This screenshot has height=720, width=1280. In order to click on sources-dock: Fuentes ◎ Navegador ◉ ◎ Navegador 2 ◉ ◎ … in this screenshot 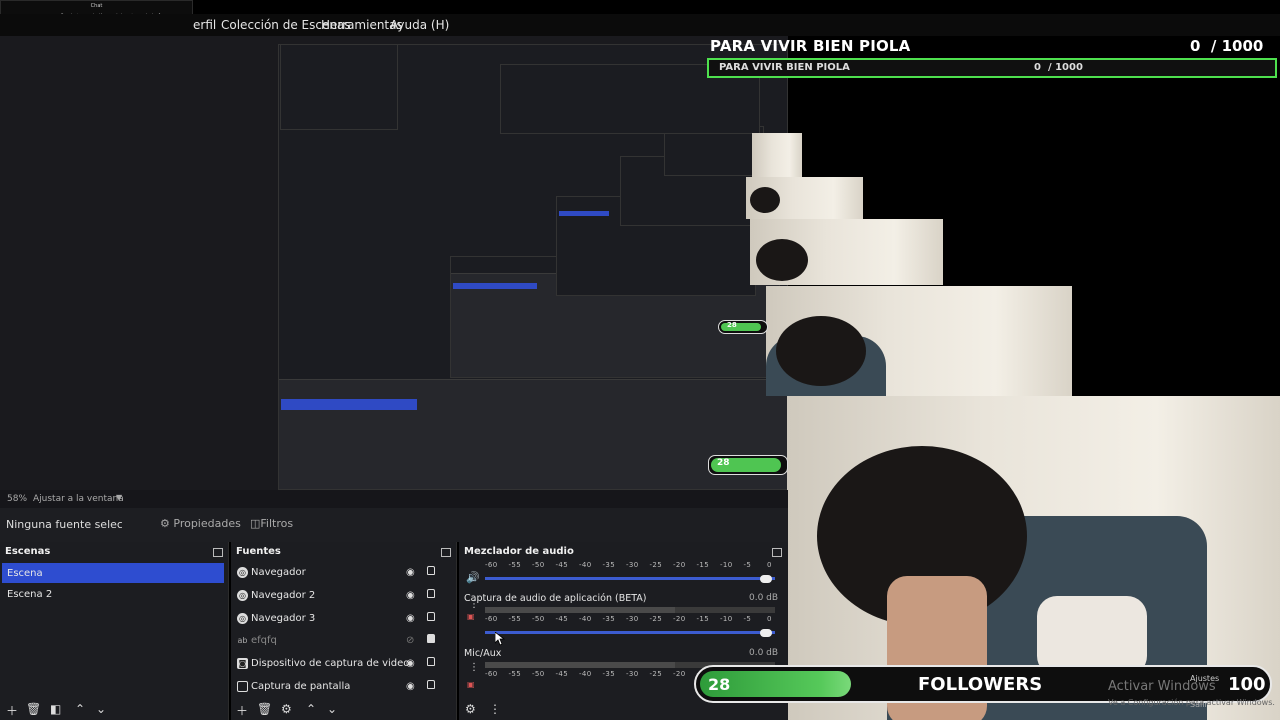, I will do `click(344, 631)`.